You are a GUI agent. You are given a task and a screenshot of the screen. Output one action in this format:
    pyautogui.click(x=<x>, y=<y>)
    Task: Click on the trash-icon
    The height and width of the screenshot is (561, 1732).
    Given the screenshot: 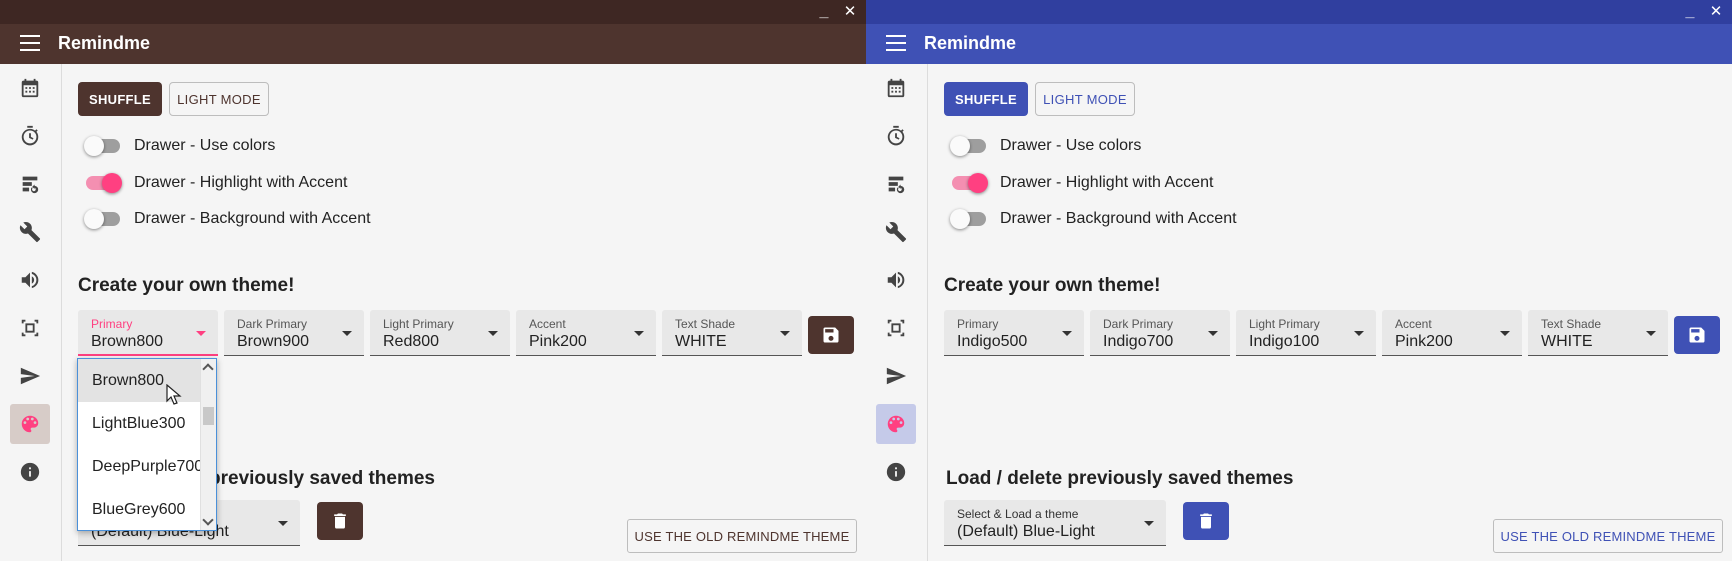 What is the action you would take?
    pyautogui.click(x=1206, y=521)
    